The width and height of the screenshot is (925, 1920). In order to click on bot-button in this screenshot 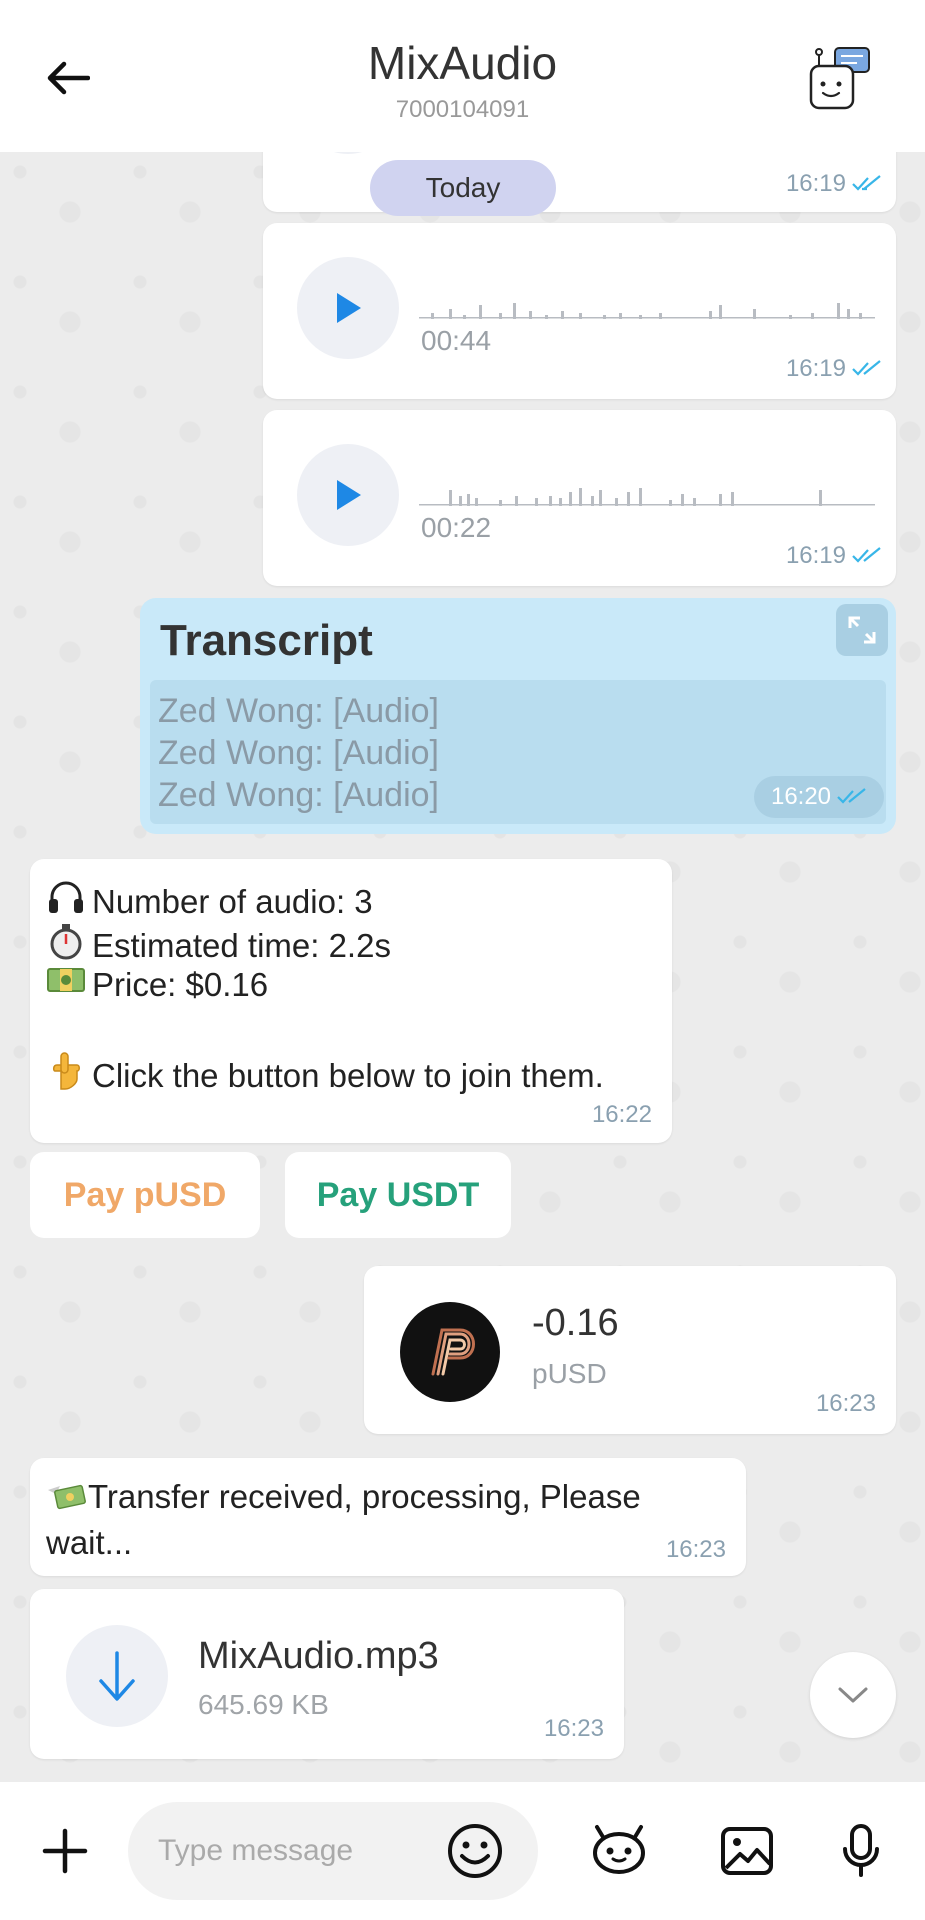, I will do `click(619, 1851)`.